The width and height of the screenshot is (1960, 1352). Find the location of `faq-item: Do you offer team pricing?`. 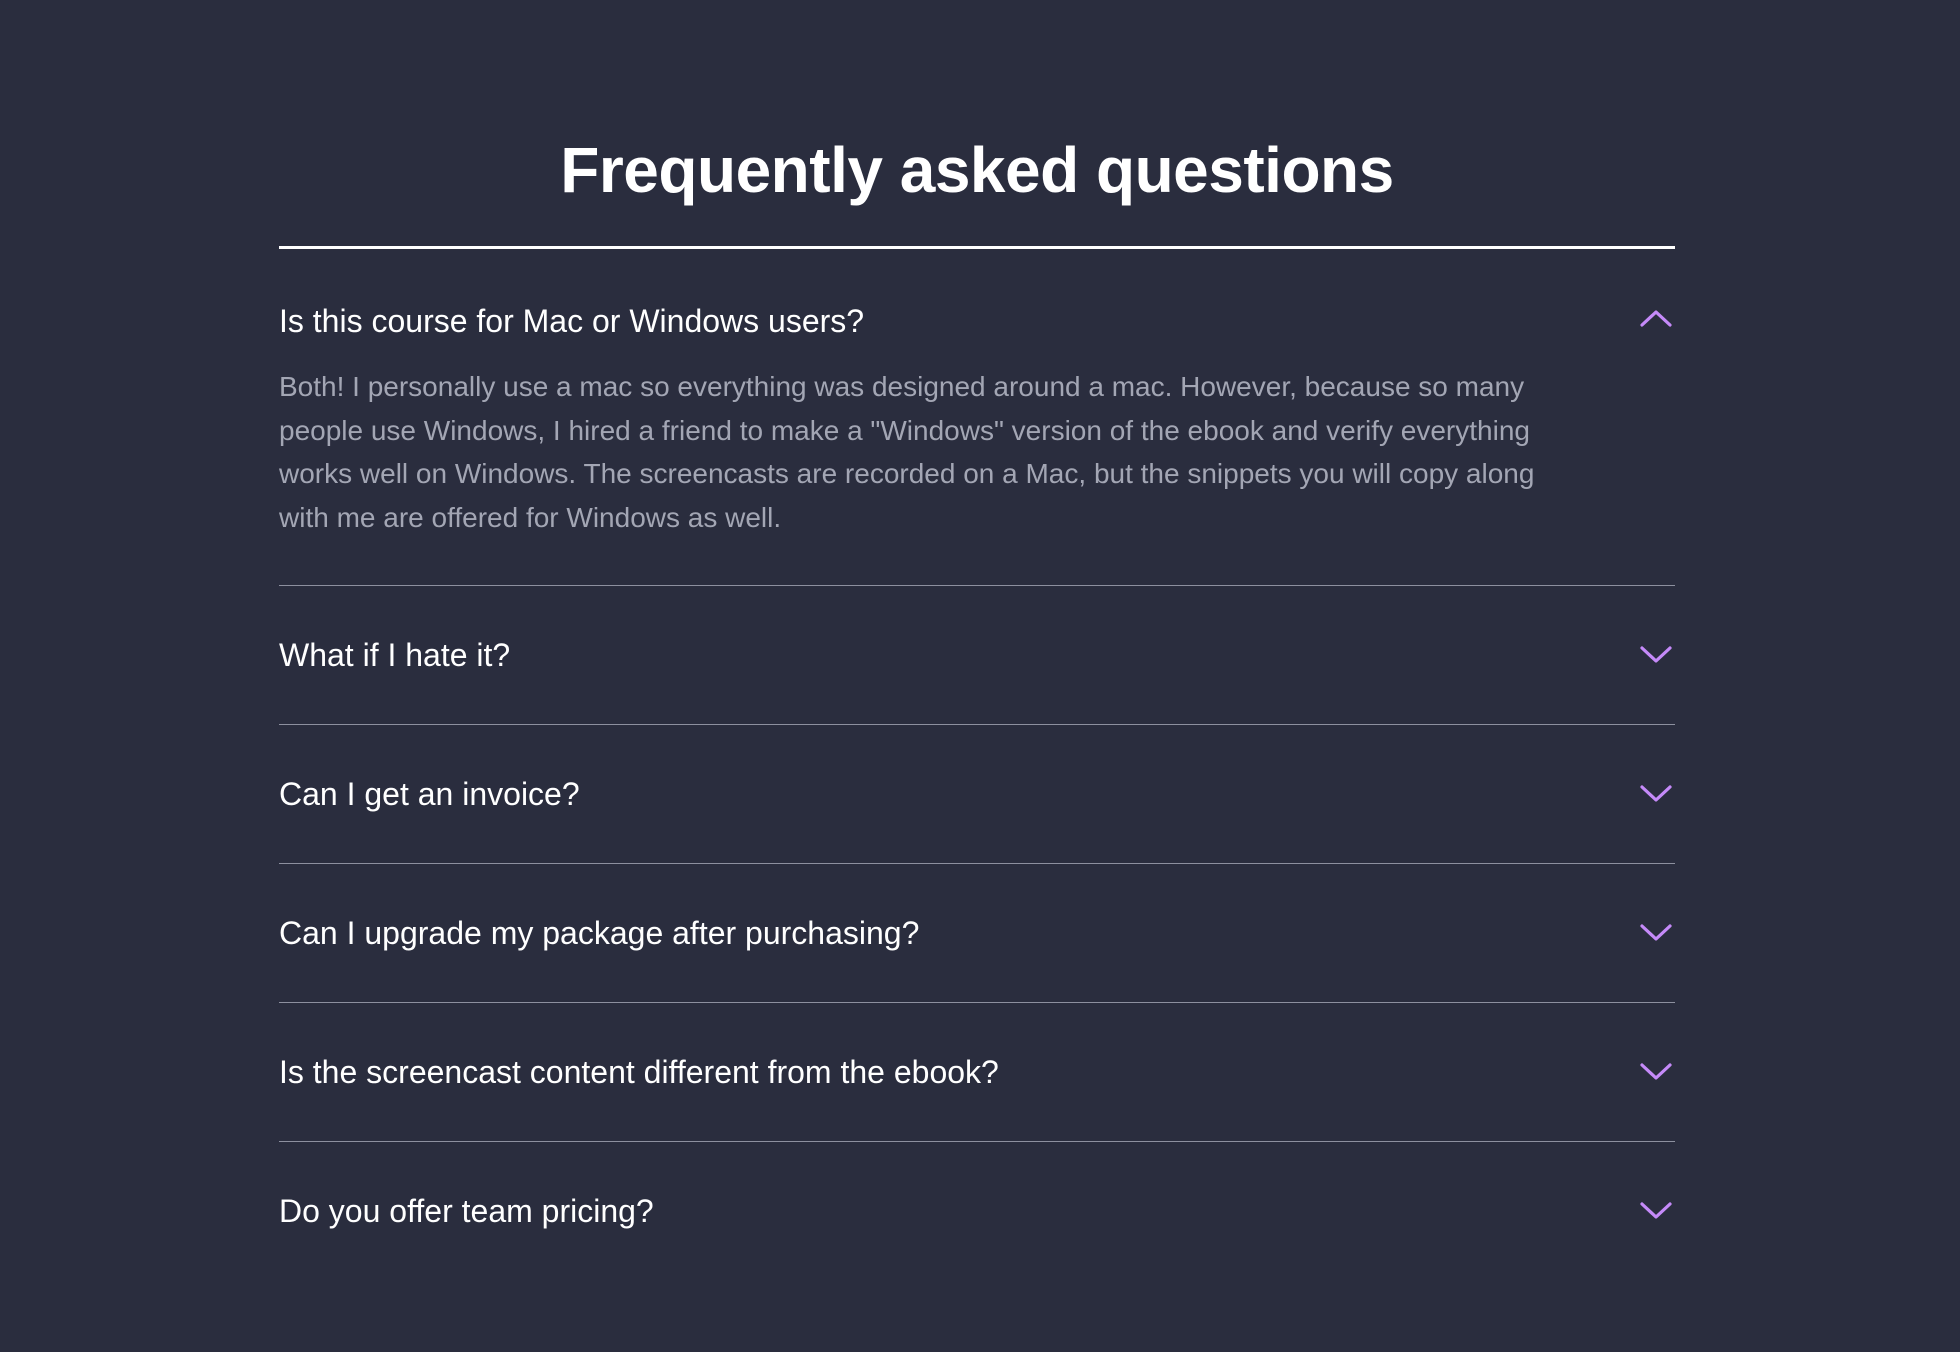

faq-item: Do you offer team pricing? is located at coordinates (977, 1211).